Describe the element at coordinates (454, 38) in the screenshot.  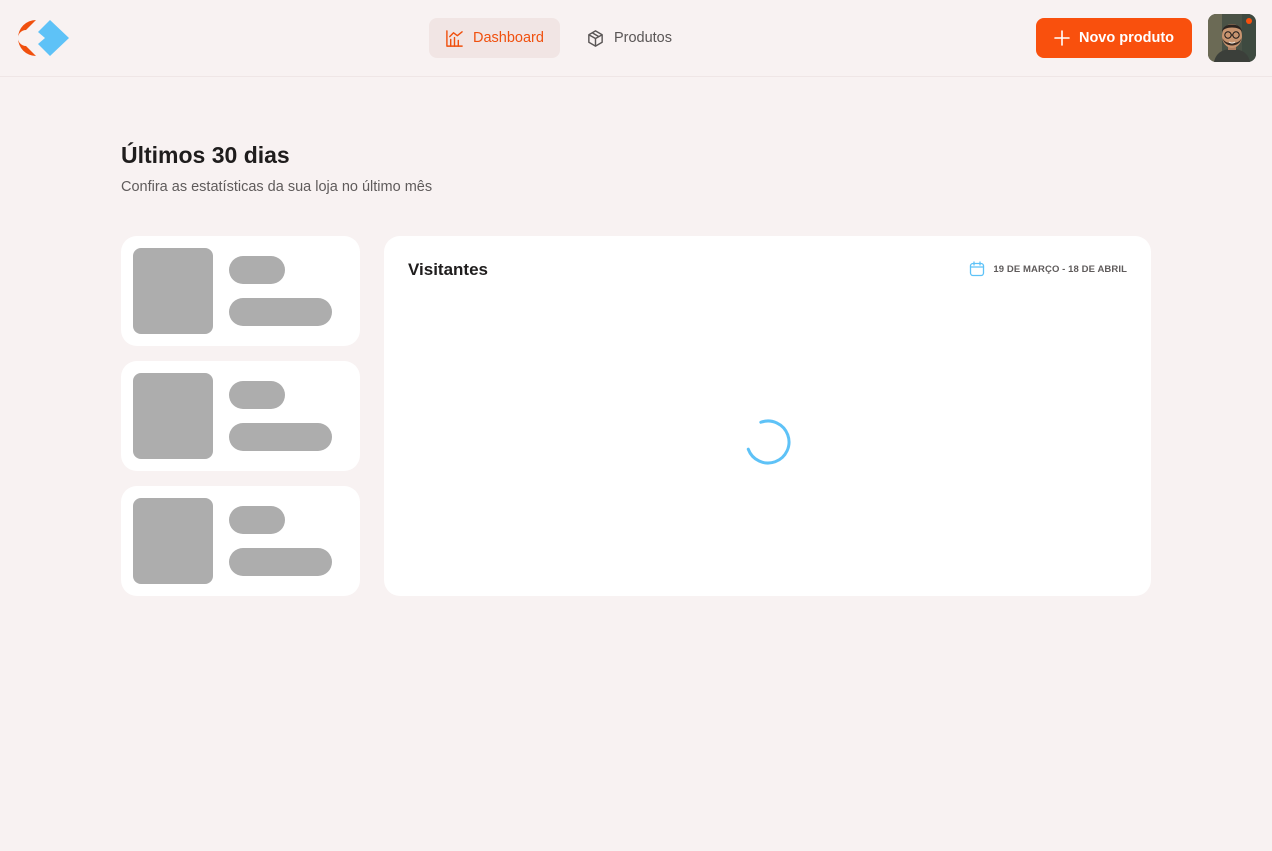
I see `chart-icon` at that location.